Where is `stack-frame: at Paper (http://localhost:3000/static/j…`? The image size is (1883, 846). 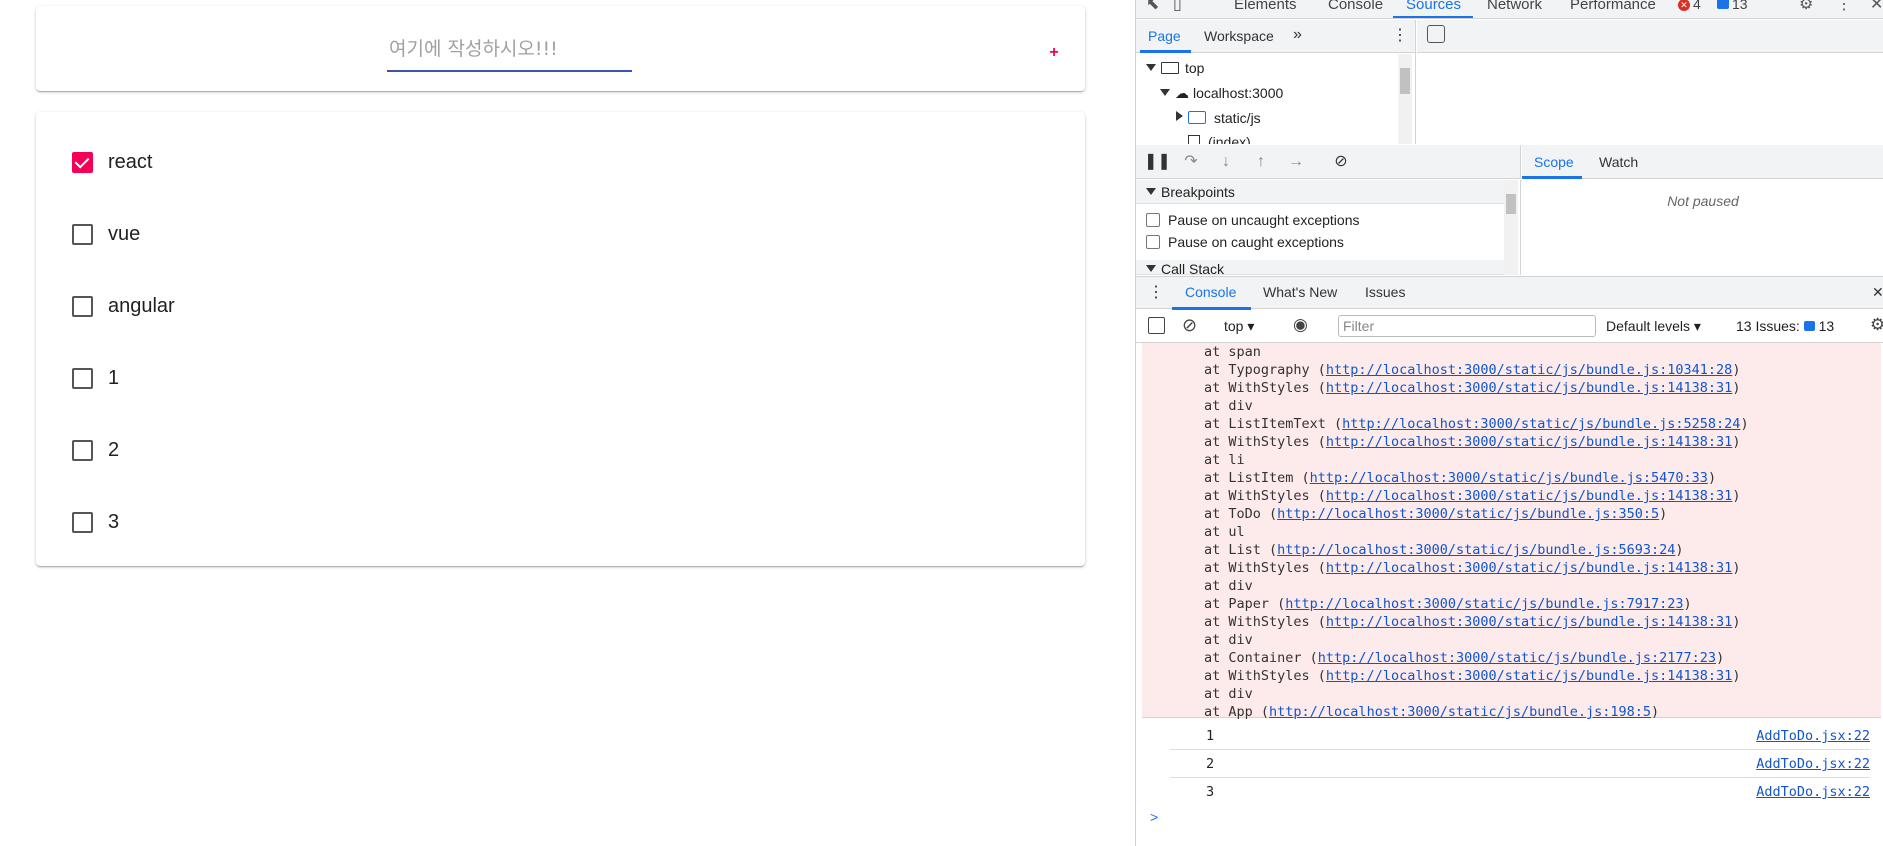
stack-frame: at Paper (http://localhost:3000/static/j… is located at coordinates (1448, 604).